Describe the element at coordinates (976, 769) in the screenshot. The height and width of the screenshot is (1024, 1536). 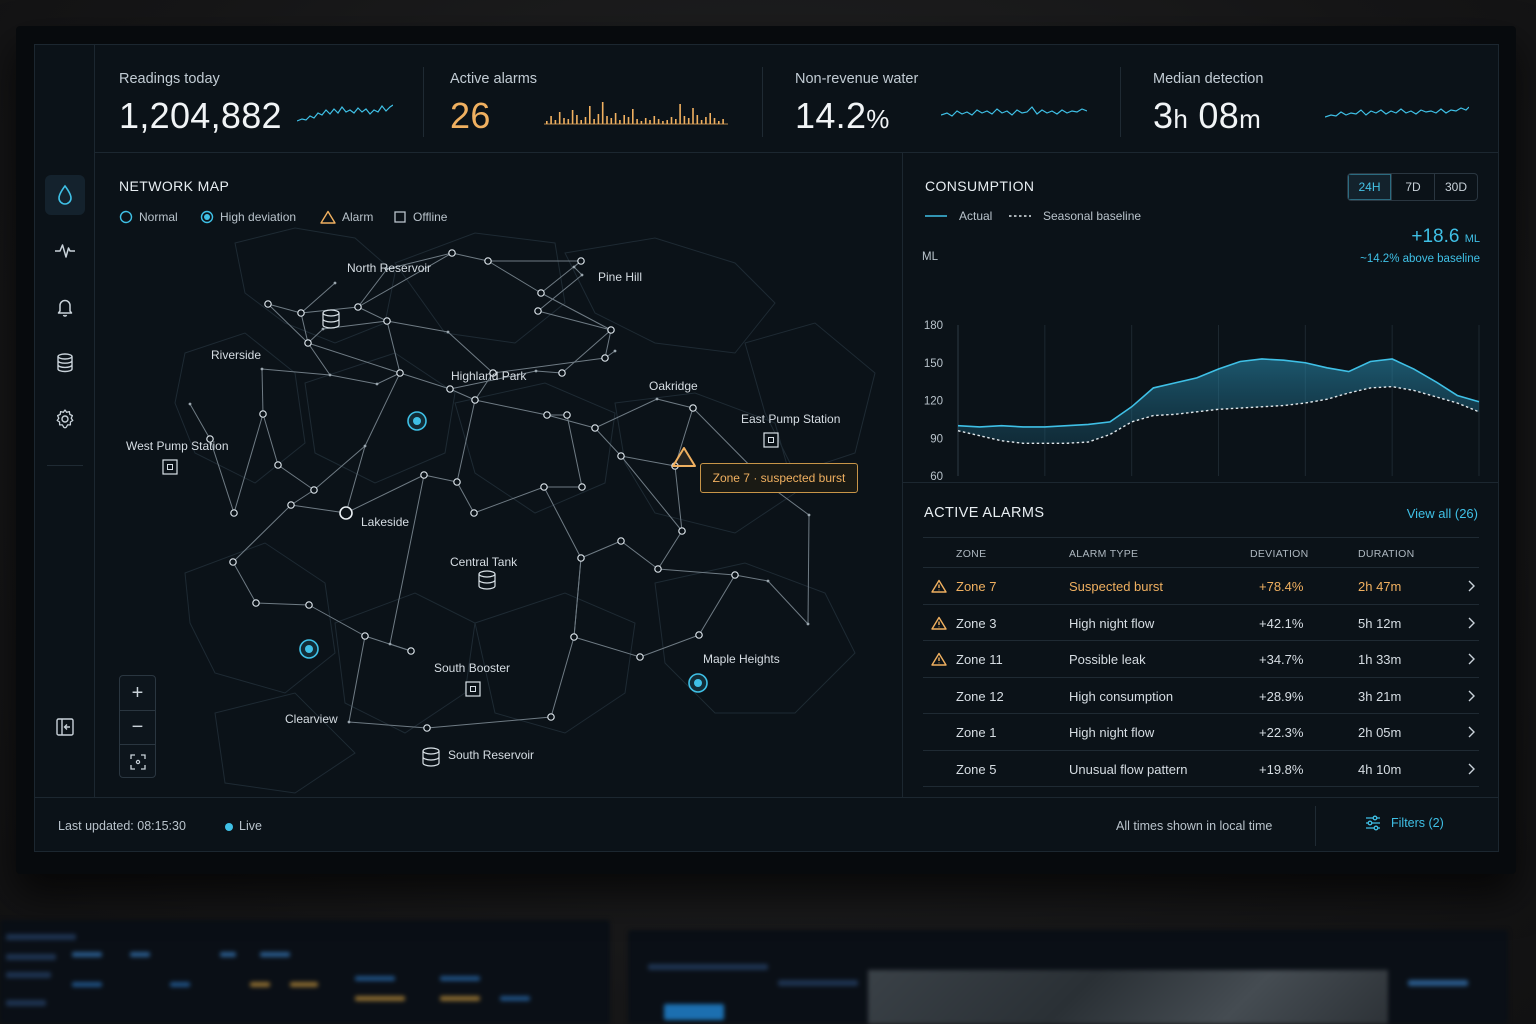
I see `alarm-zone: Zone 5` at that location.